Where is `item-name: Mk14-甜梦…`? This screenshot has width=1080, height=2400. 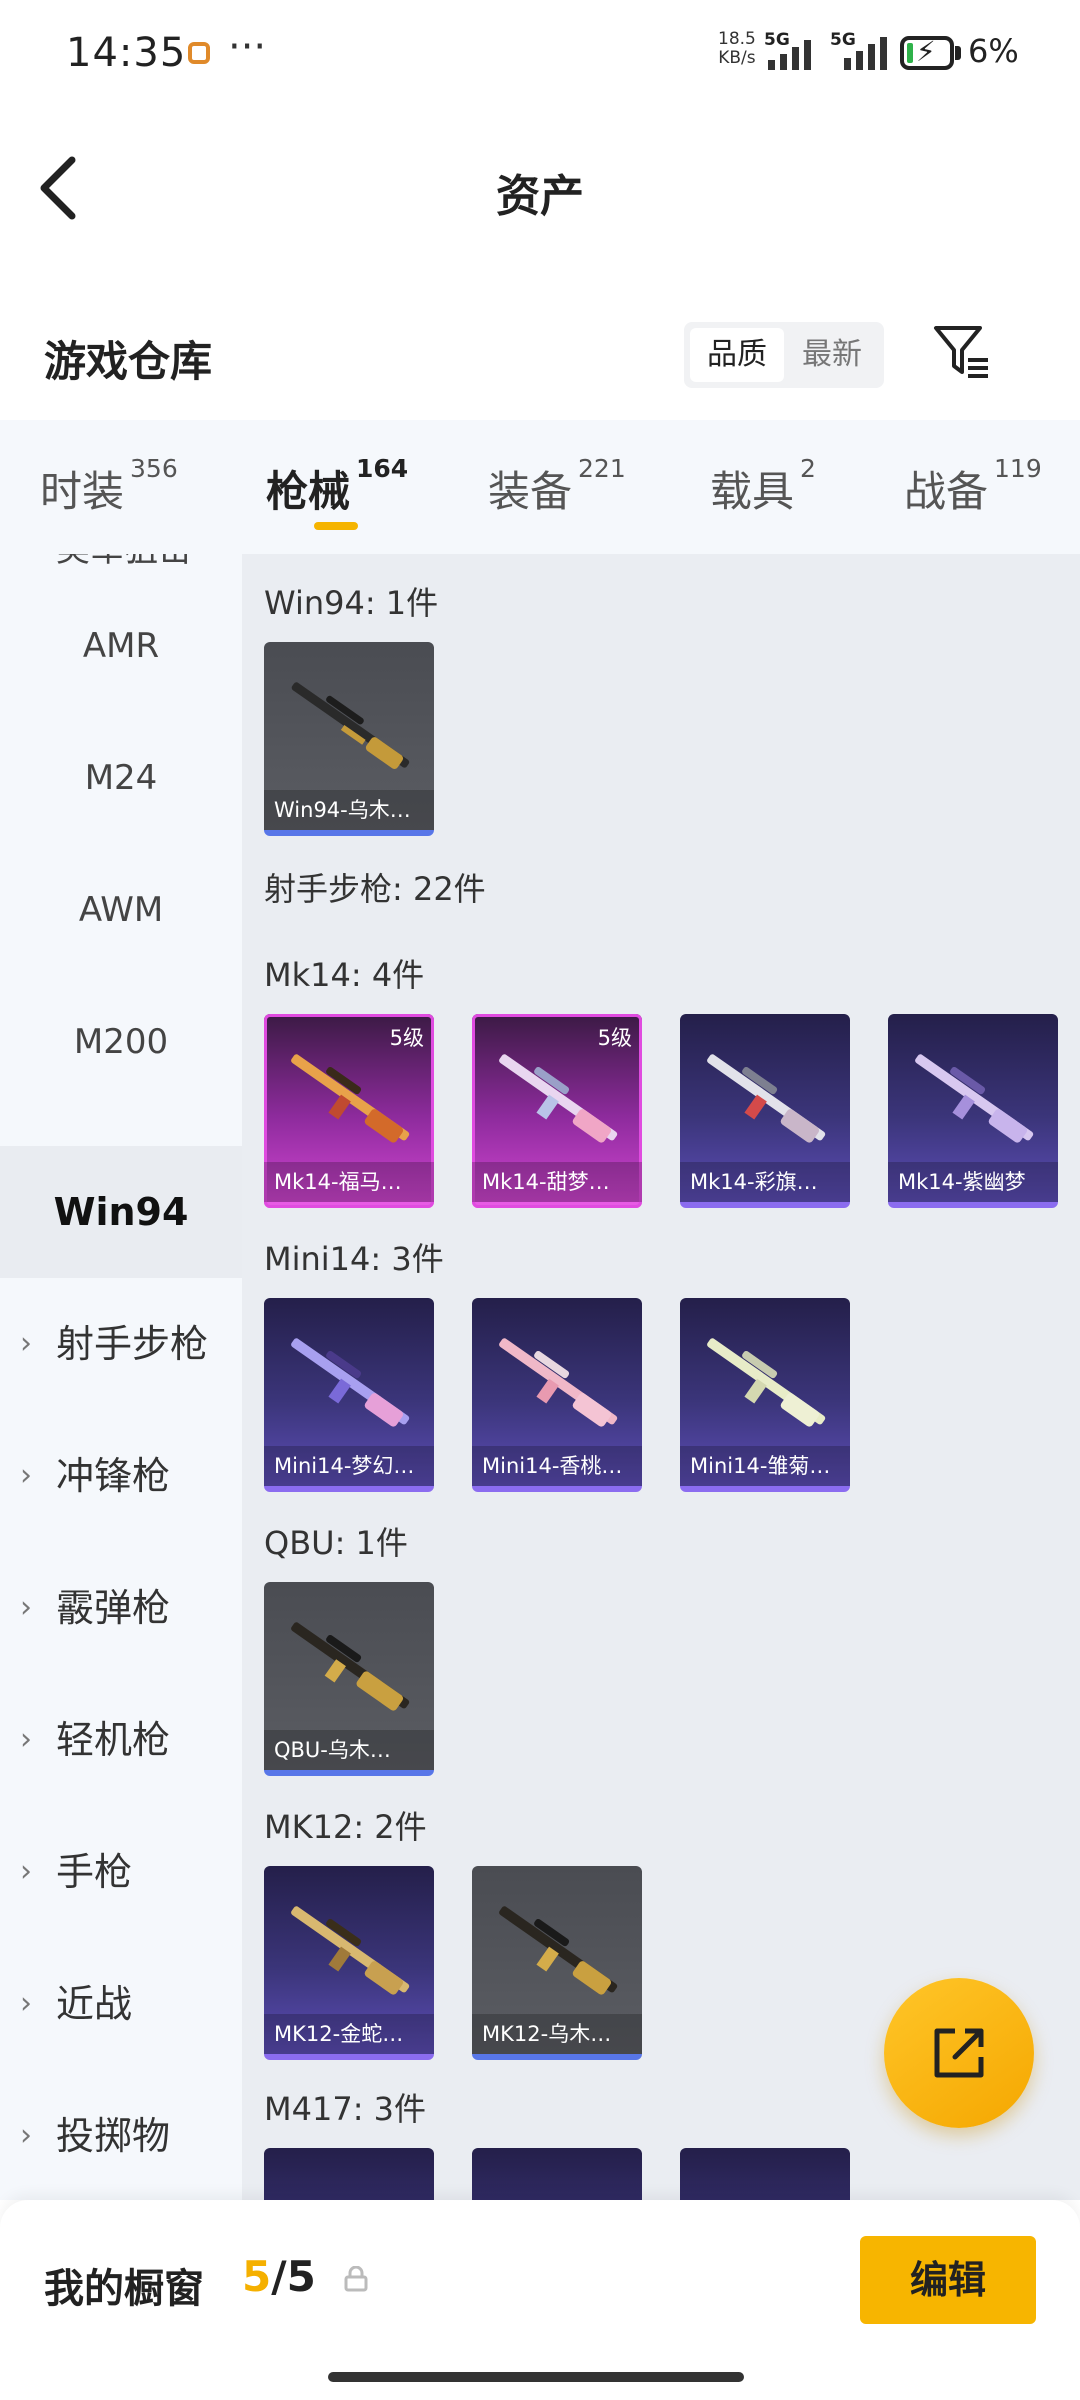 item-name: Mk14-甜梦… is located at coordinates (557, 1182).